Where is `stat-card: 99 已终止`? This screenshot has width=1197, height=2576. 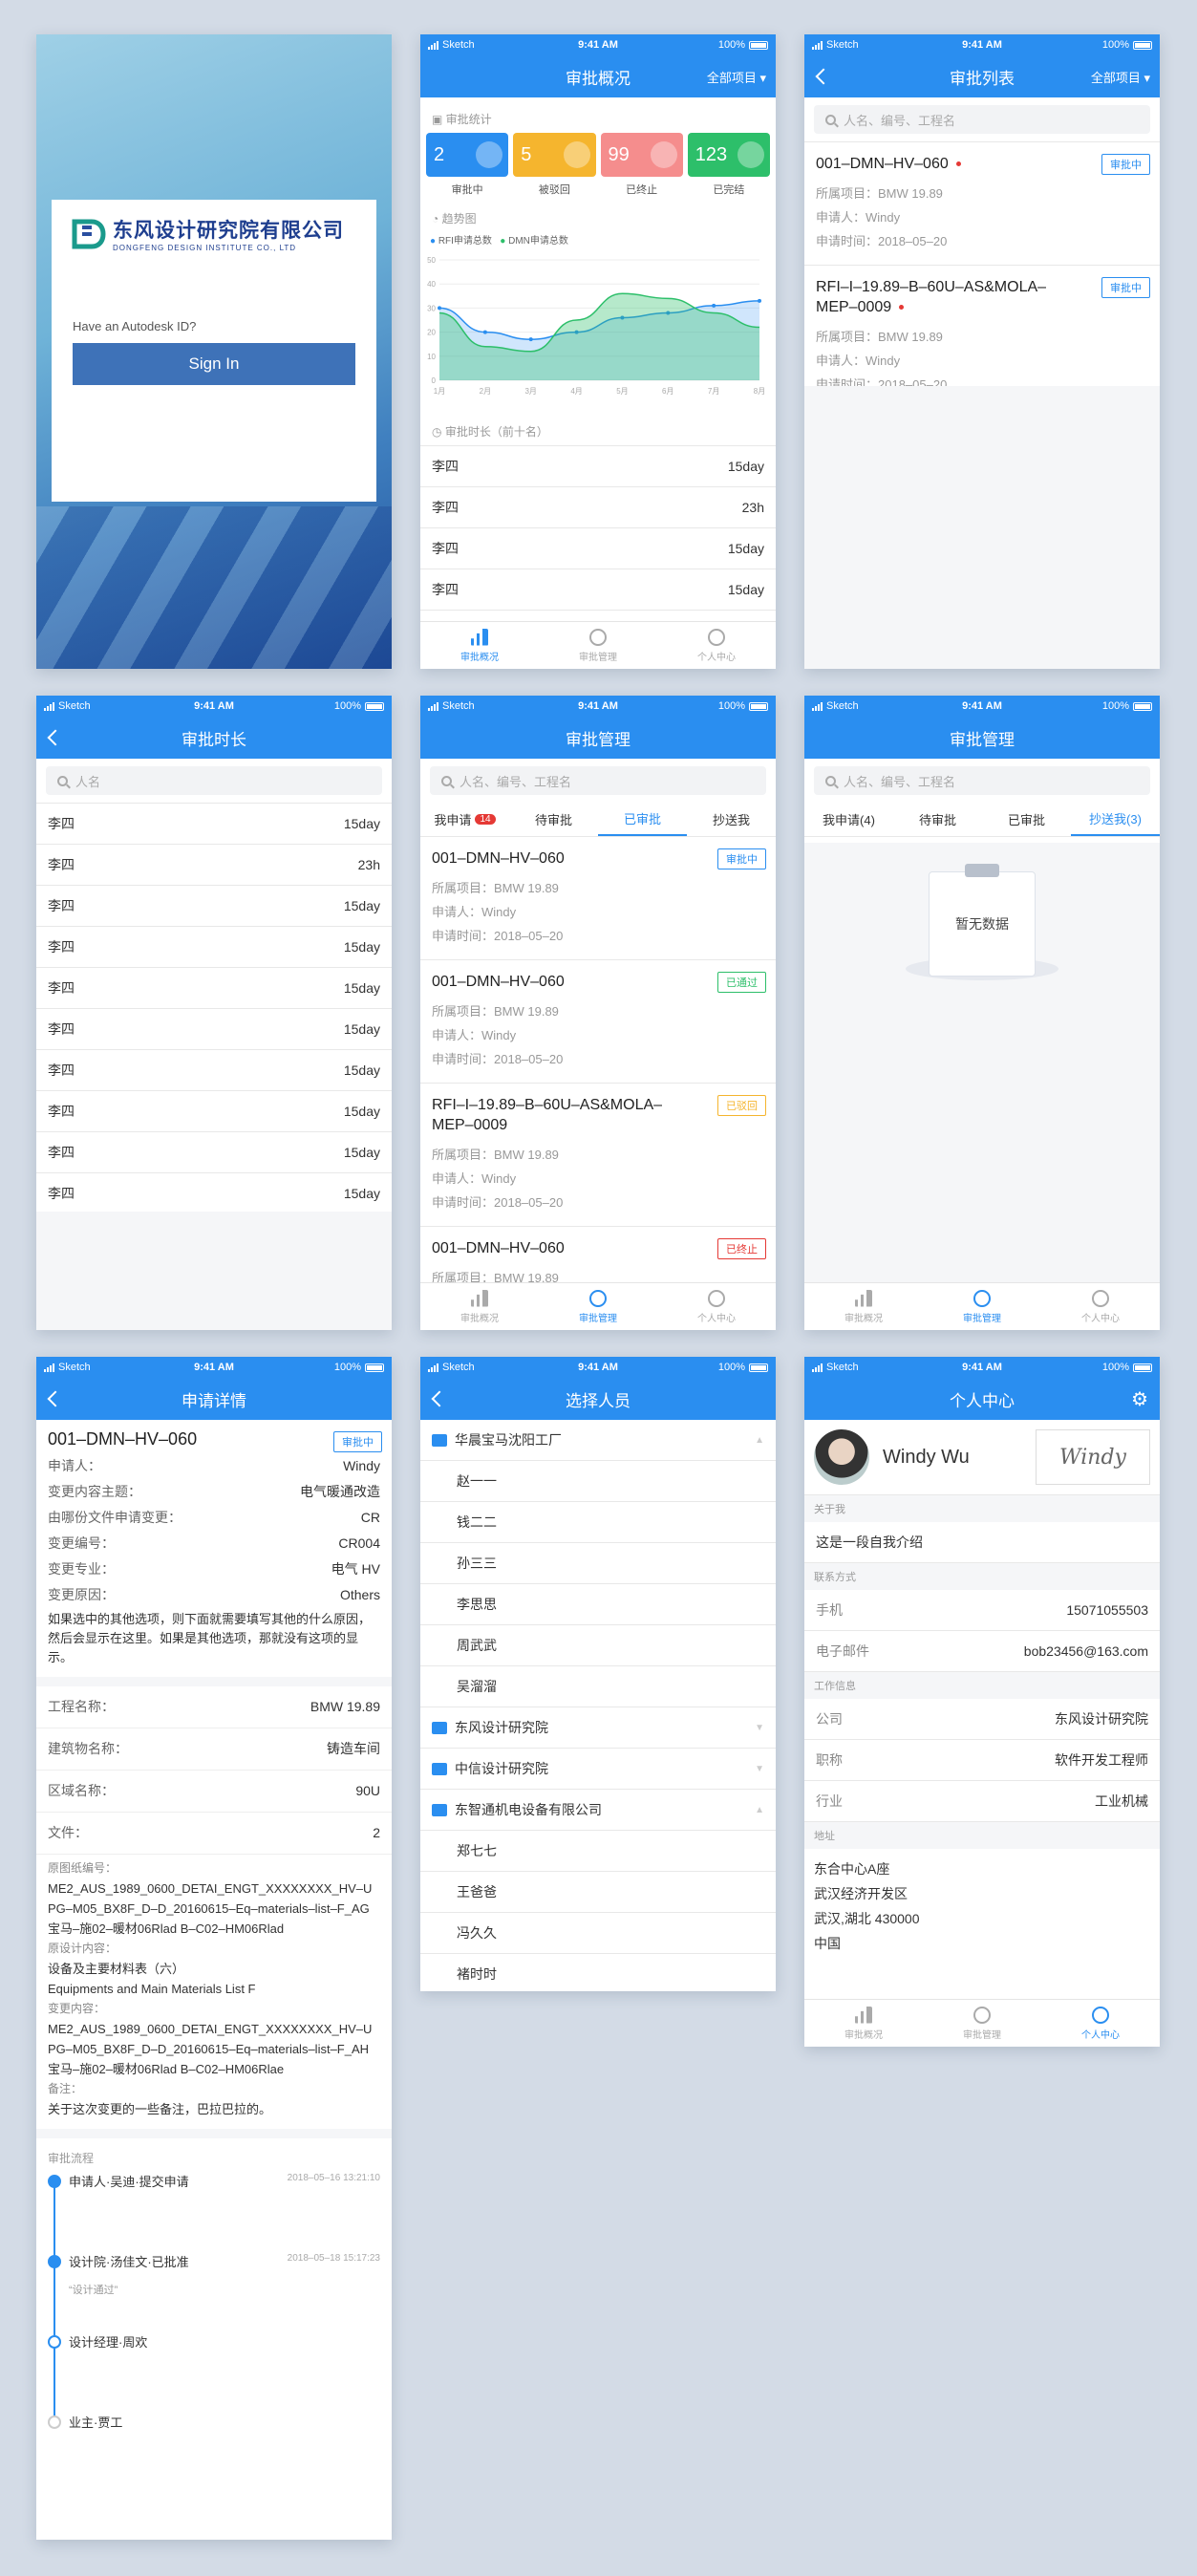
stat-card: 99 已终止 is located at coordinates (641, 165).